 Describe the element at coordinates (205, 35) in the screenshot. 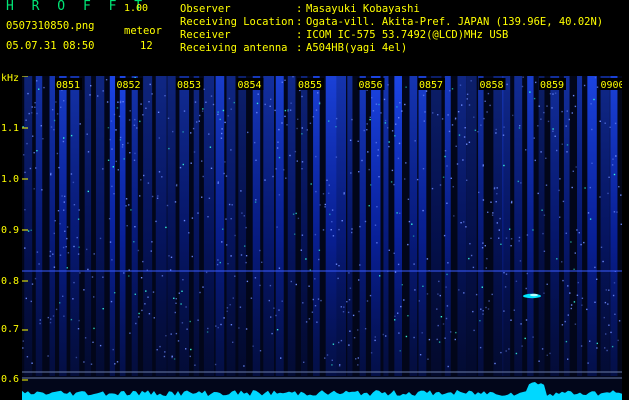

I see `receiver-label: Receiver` at that location.